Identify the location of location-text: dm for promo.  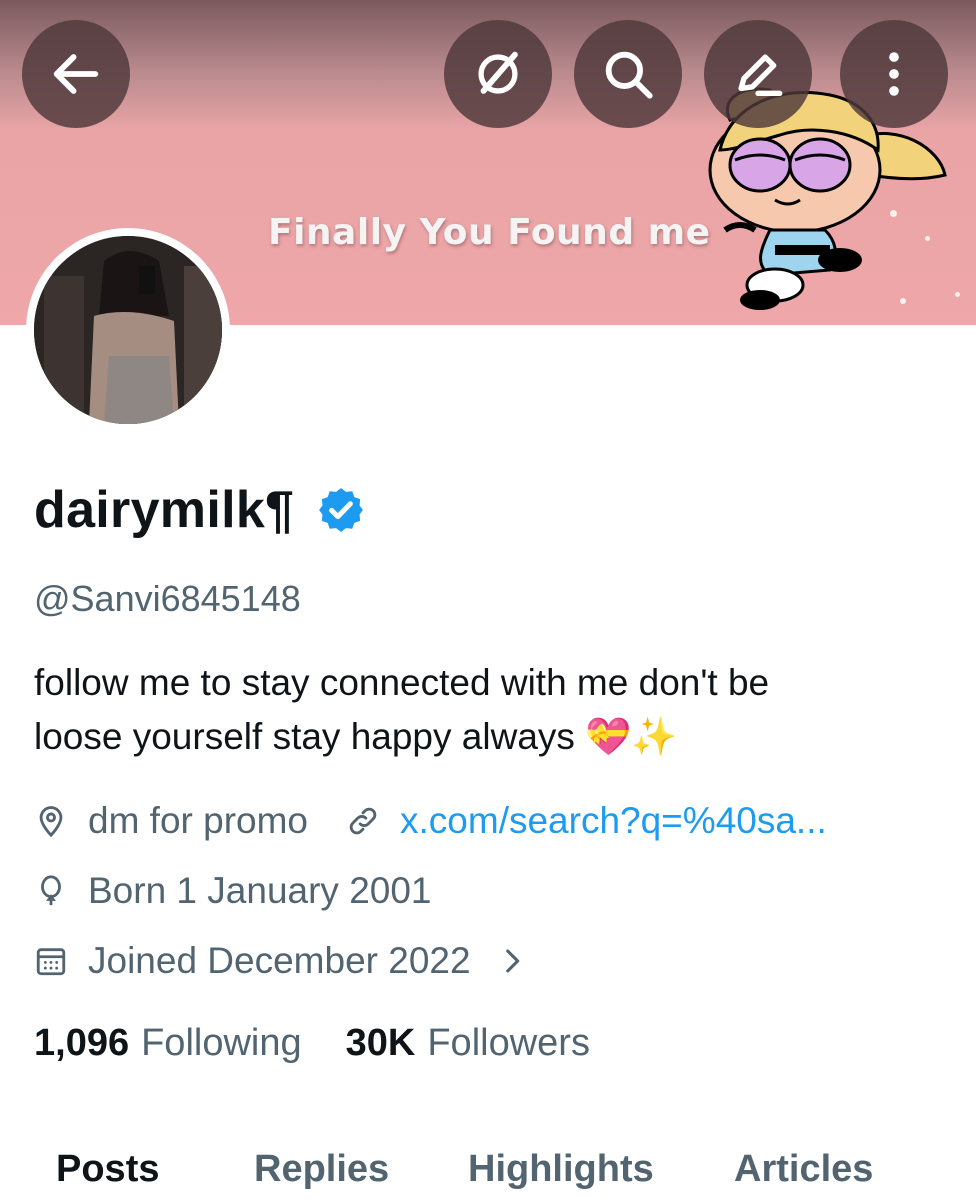
(198, 820).